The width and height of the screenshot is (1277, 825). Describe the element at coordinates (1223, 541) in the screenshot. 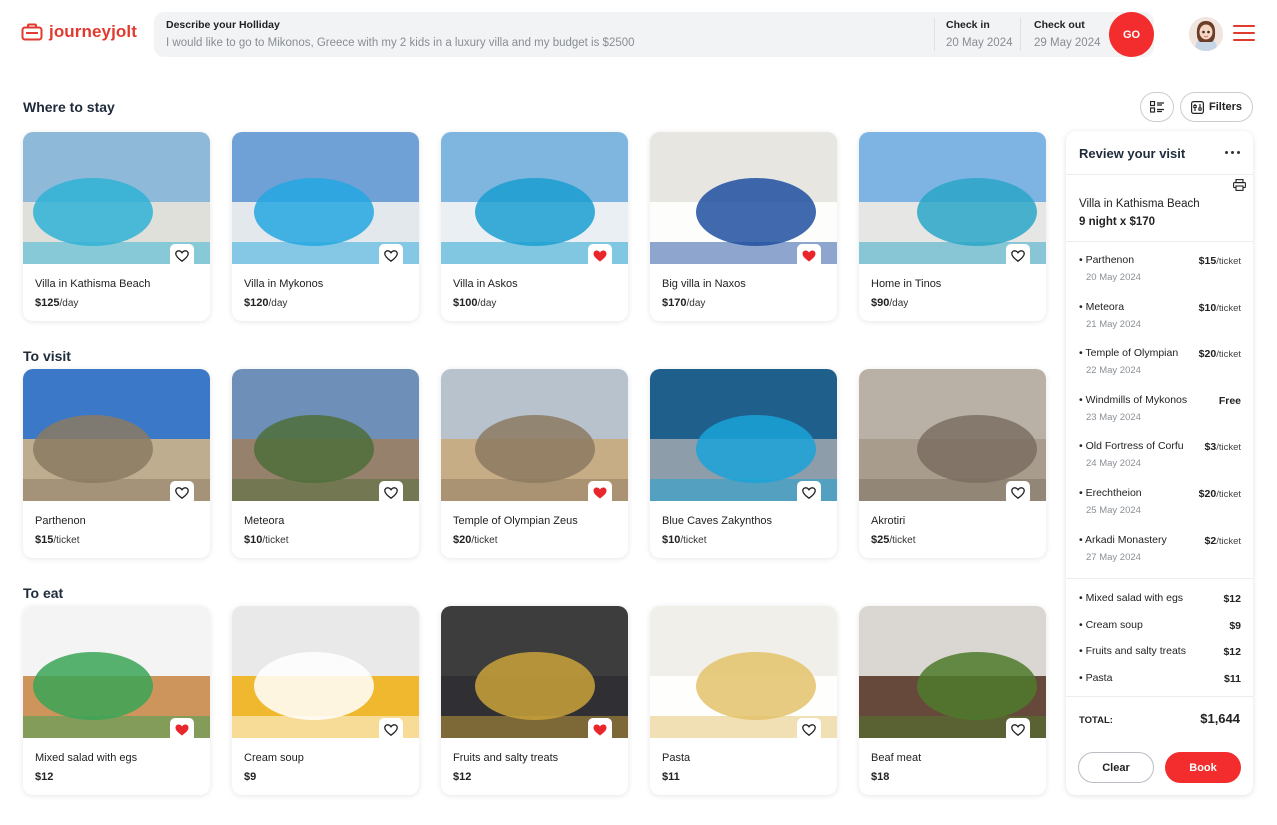

I see `review-item-price: $2/ticket` at that location.